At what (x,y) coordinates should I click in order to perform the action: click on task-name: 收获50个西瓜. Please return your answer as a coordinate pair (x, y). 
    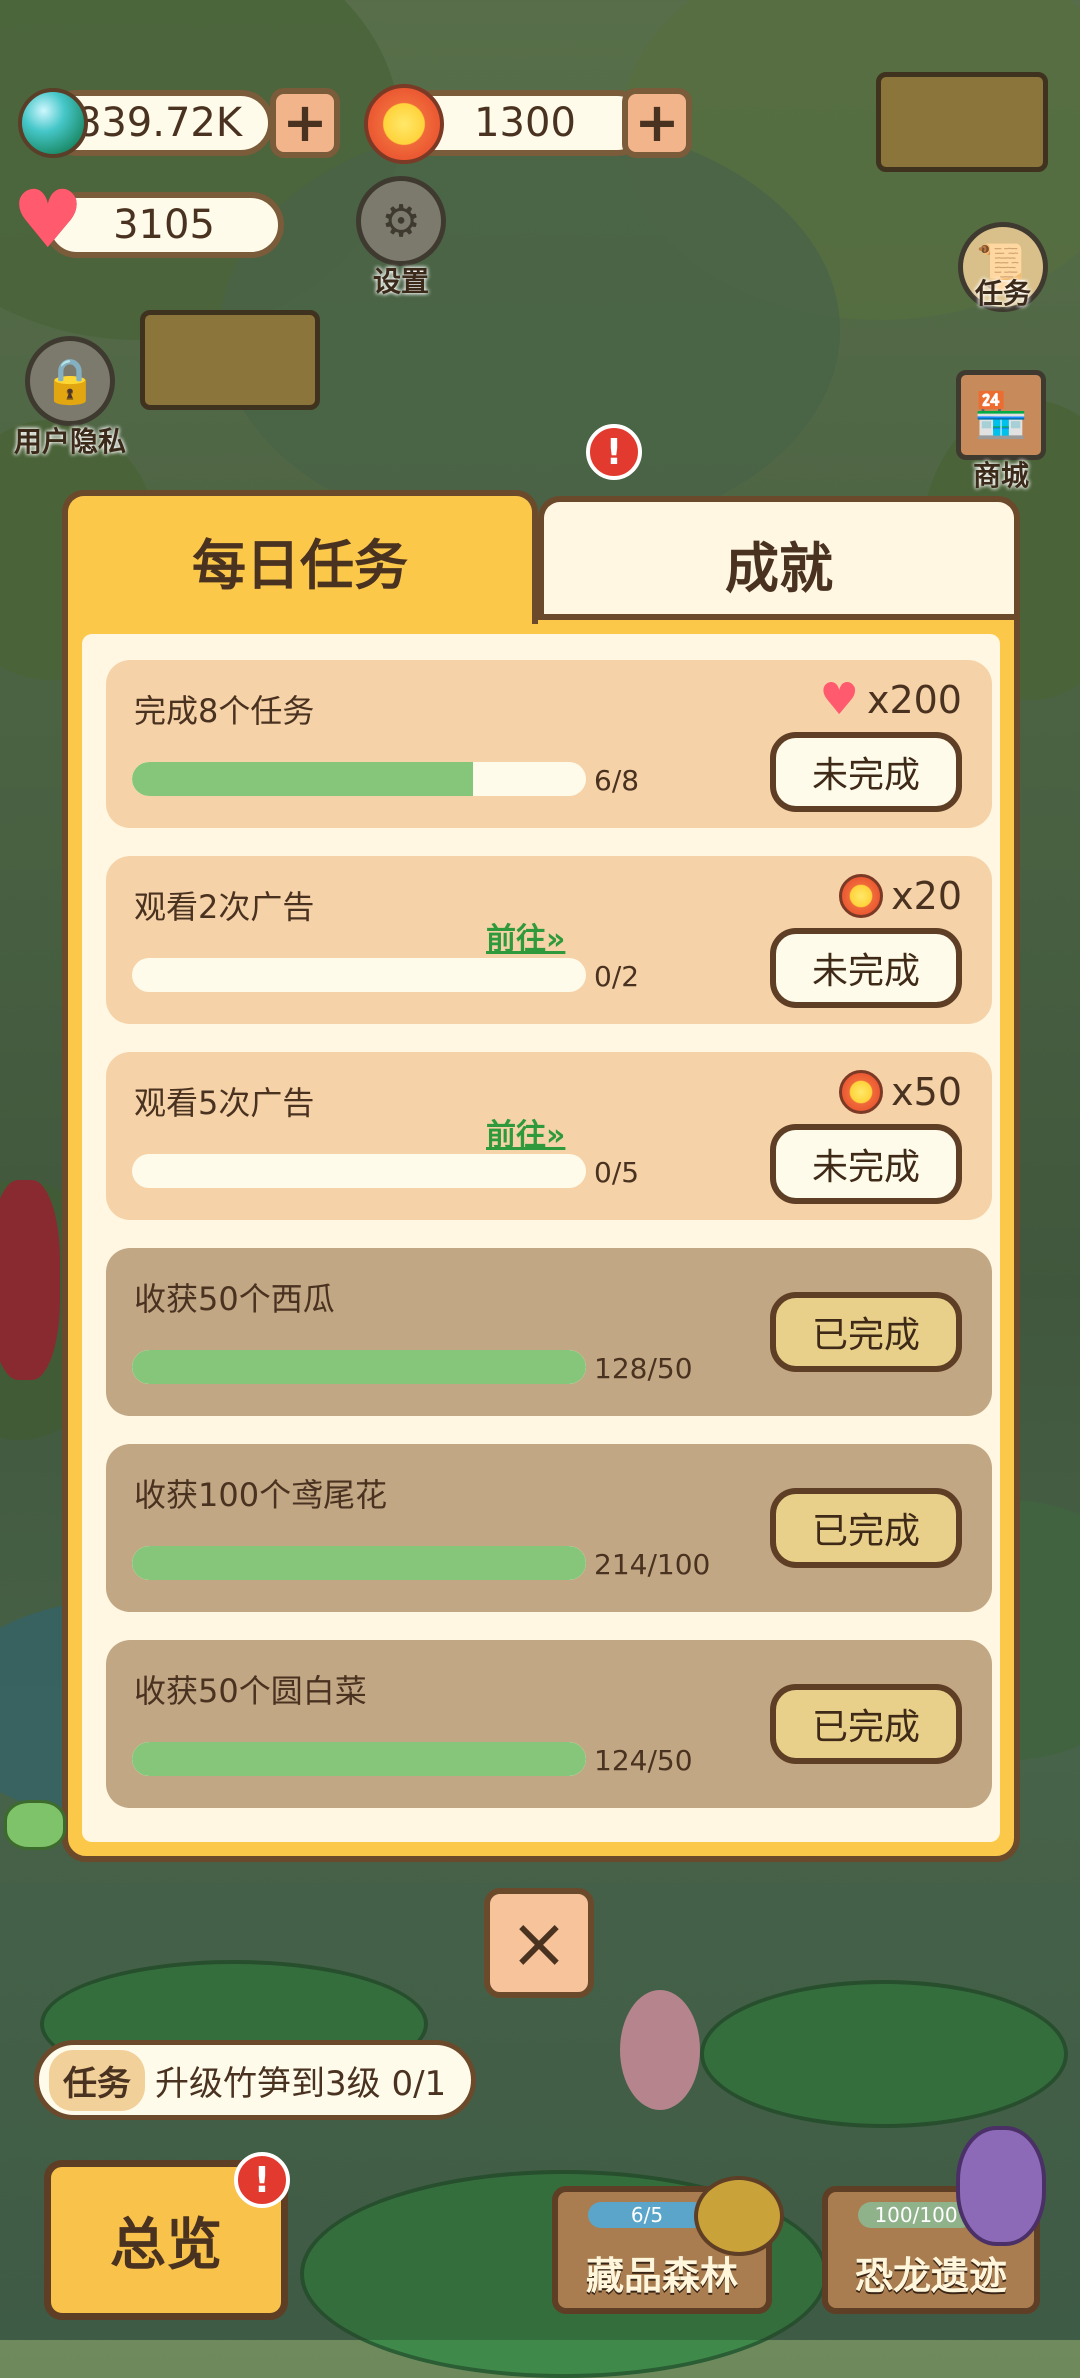
    Looking at the image, I should click on (234, 1299).